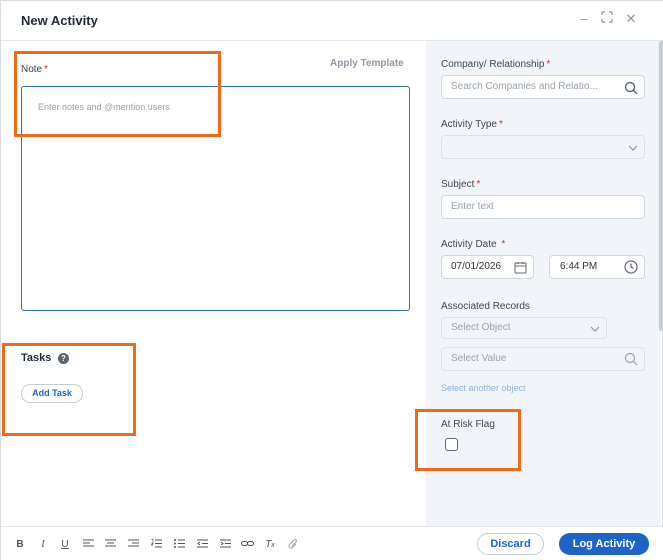  What do you see at coordinates (247, 545) in the screenshot?
I see `link-icon` at bounding box center [247, 545].